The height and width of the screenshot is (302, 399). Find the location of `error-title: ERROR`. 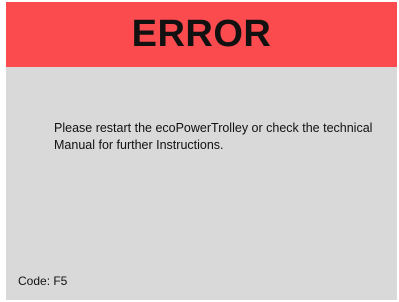

error-title: ERROR is located at coordinates (201, 34).